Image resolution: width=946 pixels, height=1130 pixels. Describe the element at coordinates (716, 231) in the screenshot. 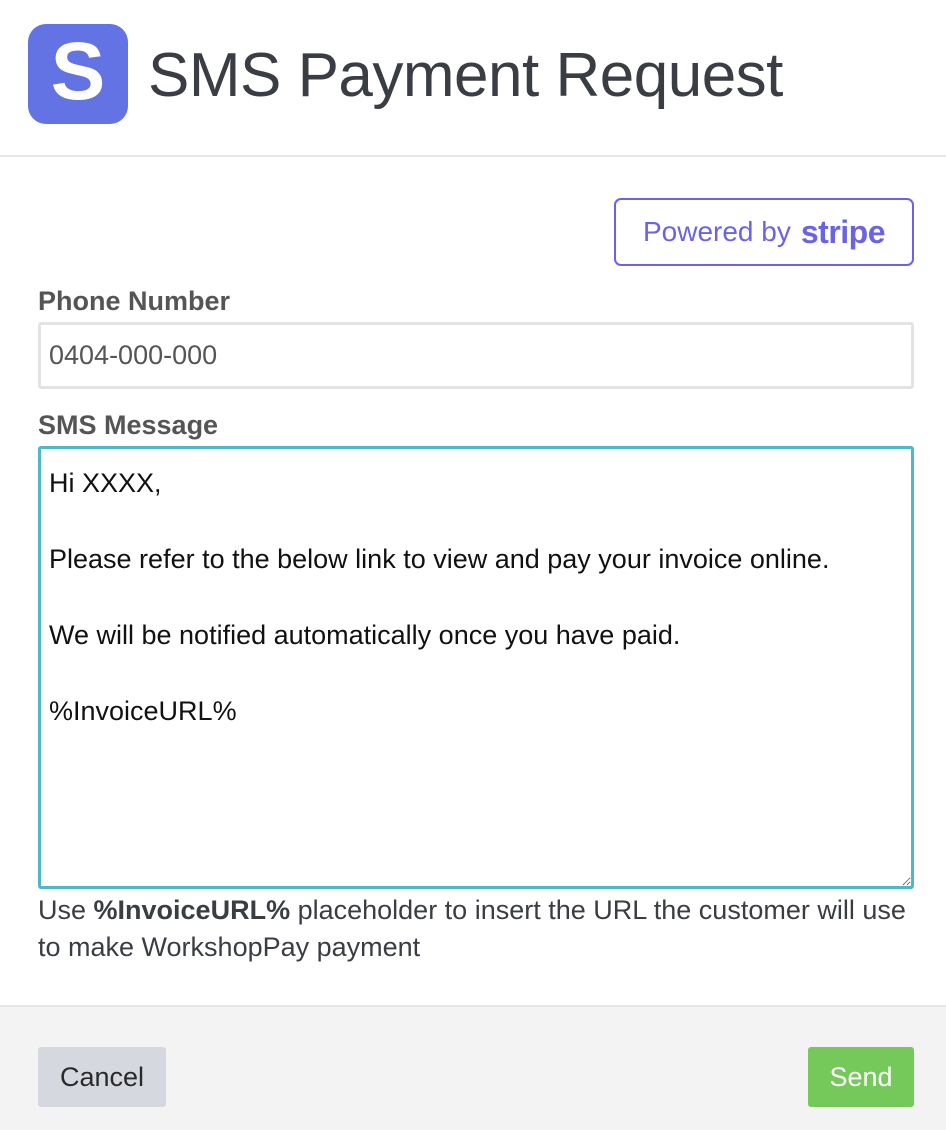

I see `powered-by-label: Powered by` at that location.